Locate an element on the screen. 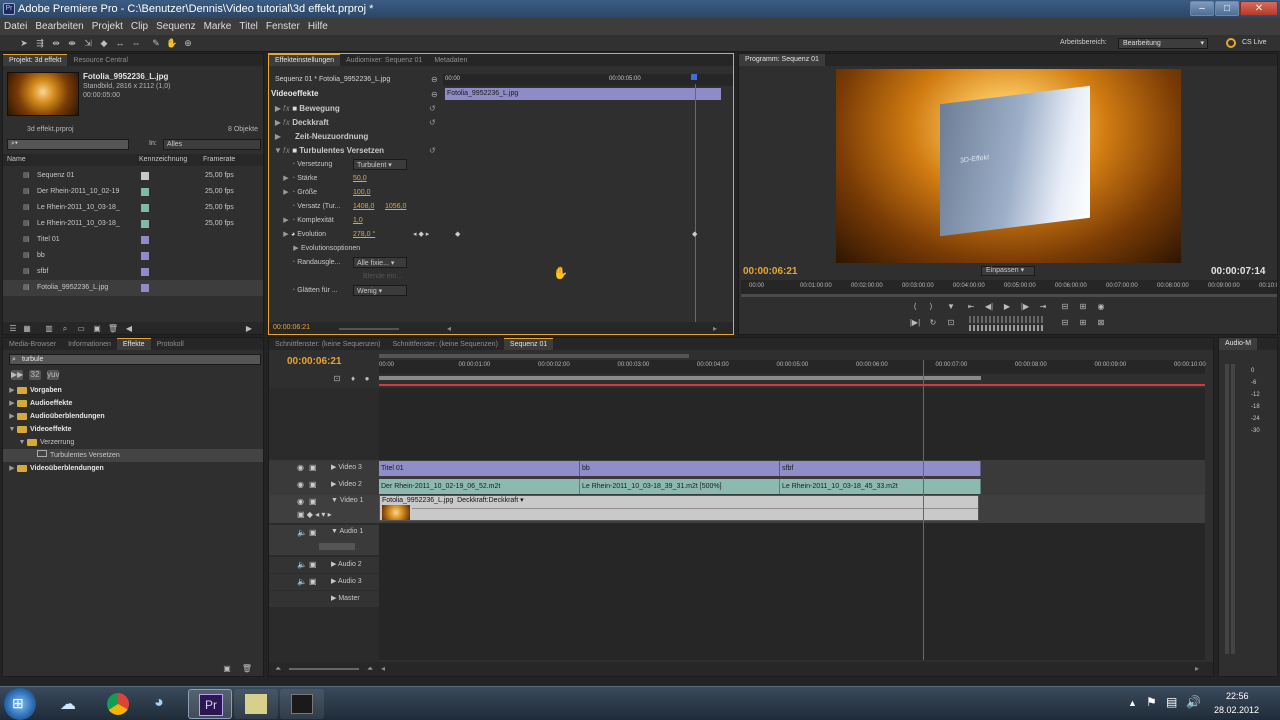  tab-sequence-01: Sequenz 01 is located at coordinates (528, 344).